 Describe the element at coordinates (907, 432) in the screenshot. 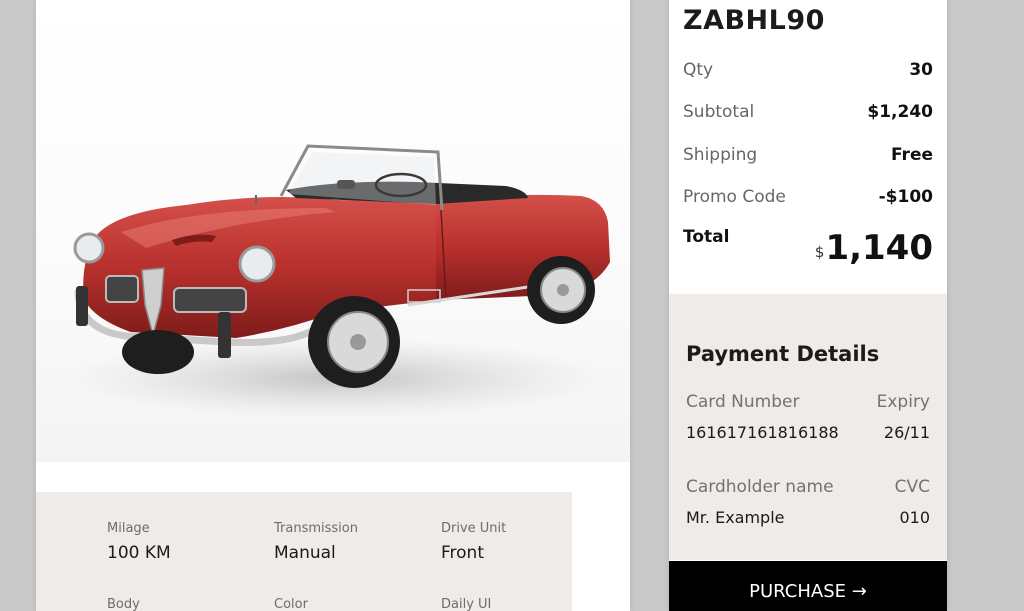

I see `expiry-value: 26/11` at that location.